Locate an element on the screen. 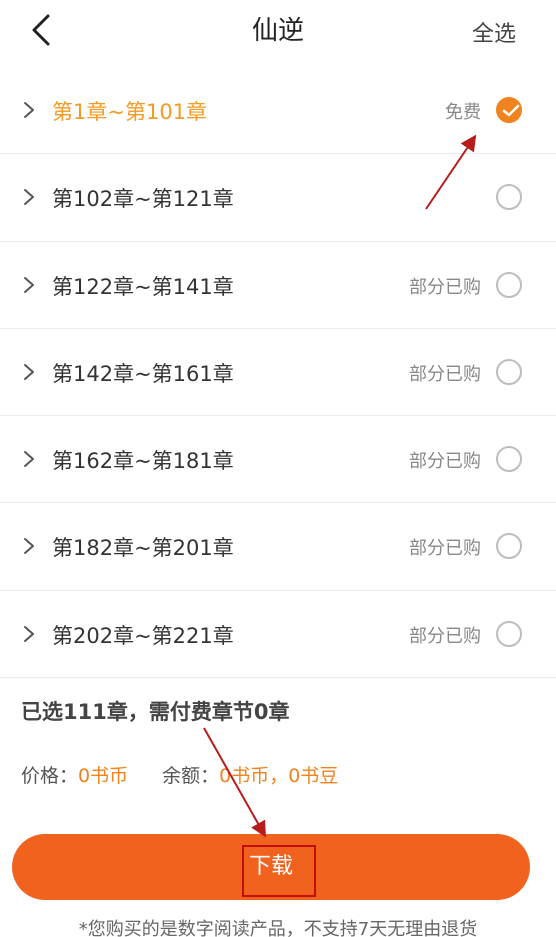 The image size is (556, 937). balance-value: 0书币，0书豆 is located at coordinates (279, 776).